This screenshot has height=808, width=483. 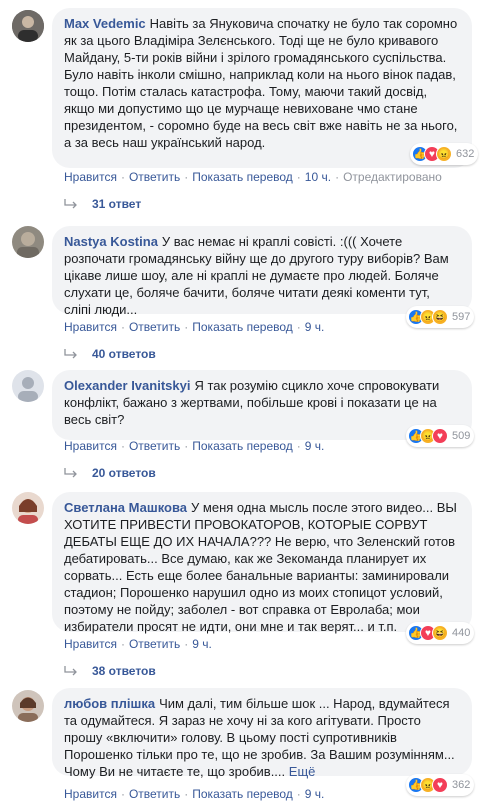 What do you see at coordinates (392, 177) in the screenshot?
I see `edited-label: Отредактировано` at bounding box center [392, 177].